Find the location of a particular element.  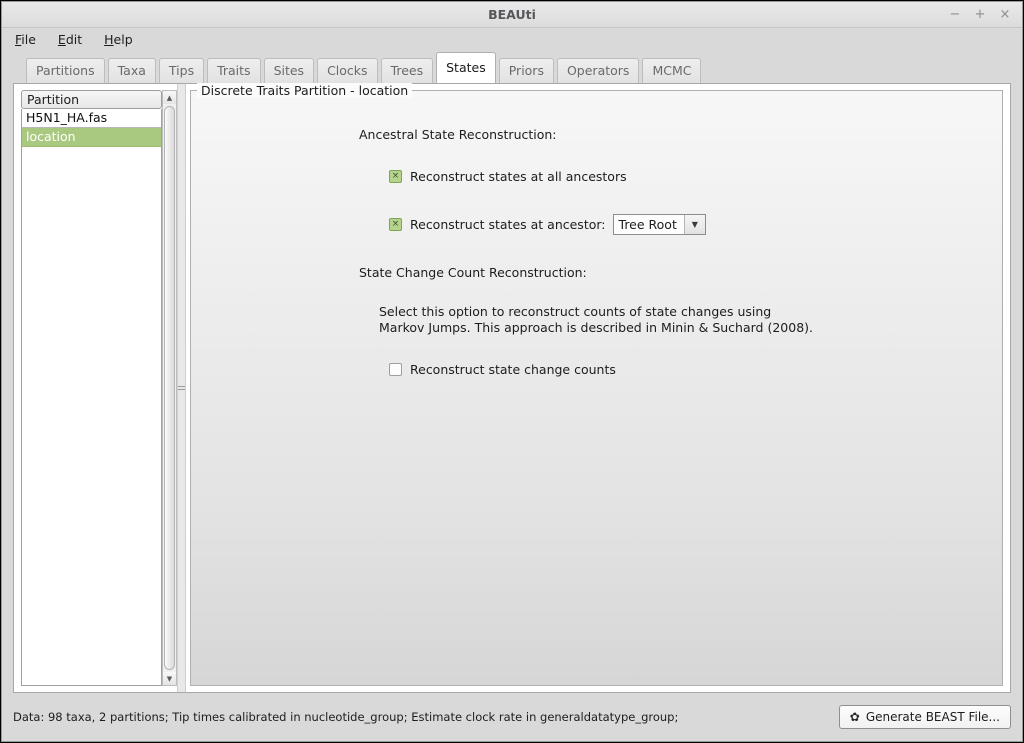

tab-states: States is located at coordinates (466, 67).